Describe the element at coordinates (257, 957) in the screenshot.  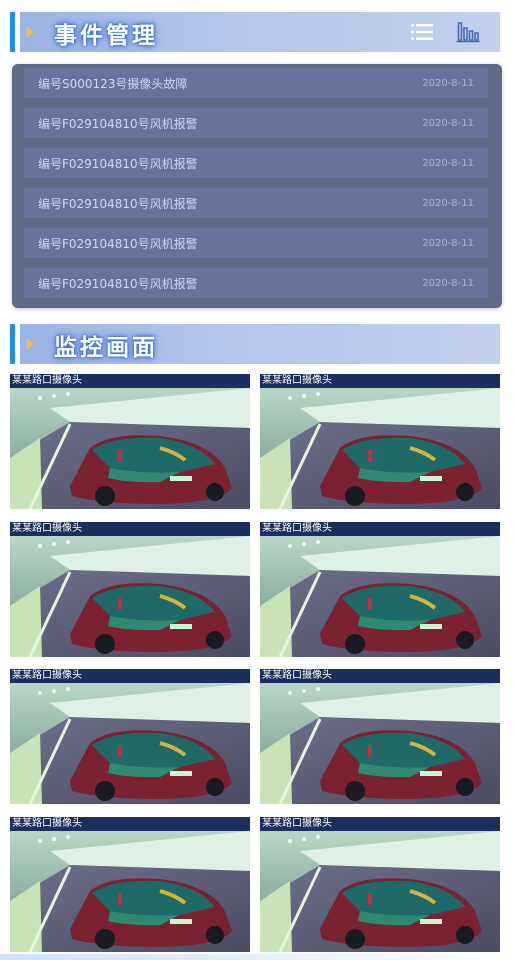
I see `bottom-decoration` at that location.